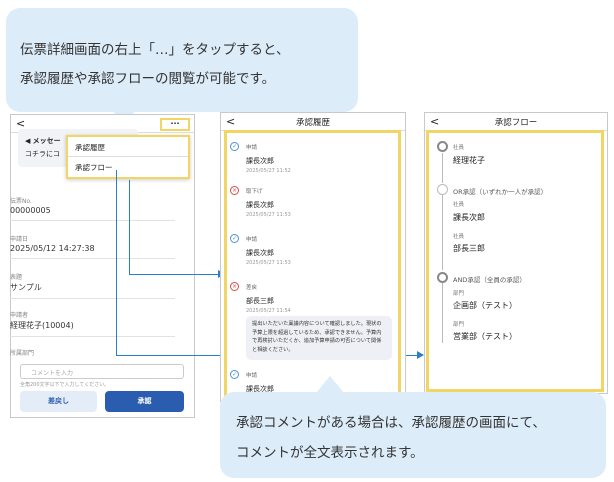 This screenshot has height=482, width=614. I want to click on comment-note: 全角200文字以下で入力してください。, so click(65, 385).